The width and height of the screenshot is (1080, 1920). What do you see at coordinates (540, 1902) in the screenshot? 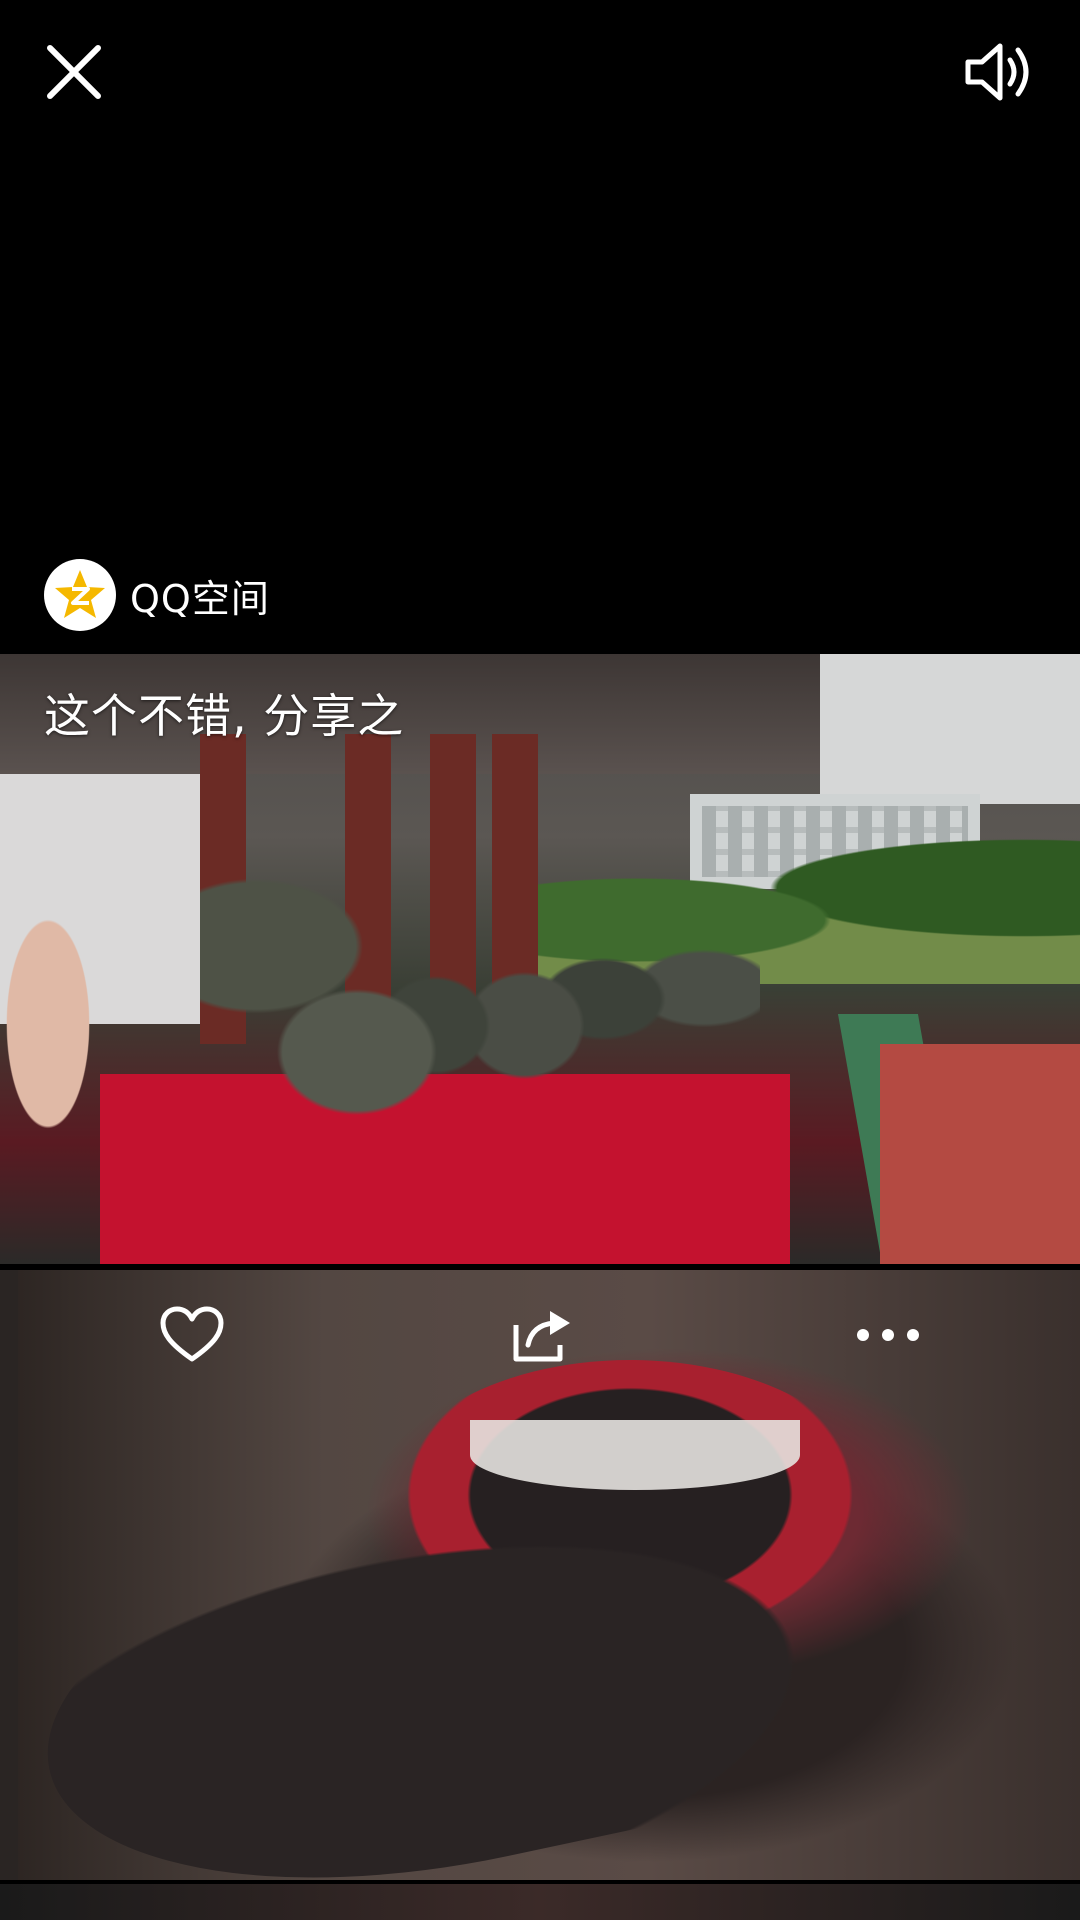
I see `bottom-preview-strip` at bounding box center [540, 1902].